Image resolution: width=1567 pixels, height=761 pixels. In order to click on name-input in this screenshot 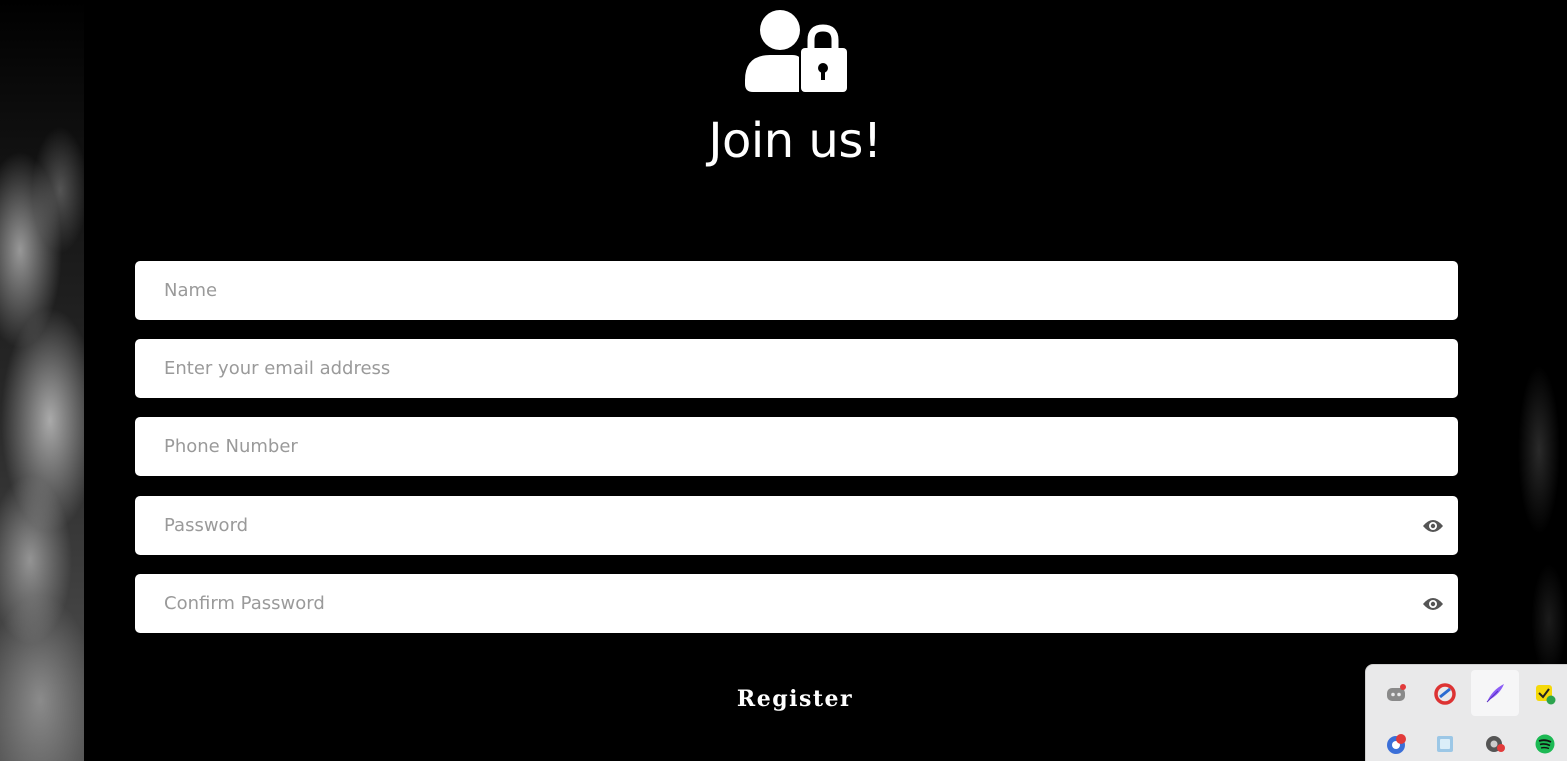, I will do `click(796, 290)`.